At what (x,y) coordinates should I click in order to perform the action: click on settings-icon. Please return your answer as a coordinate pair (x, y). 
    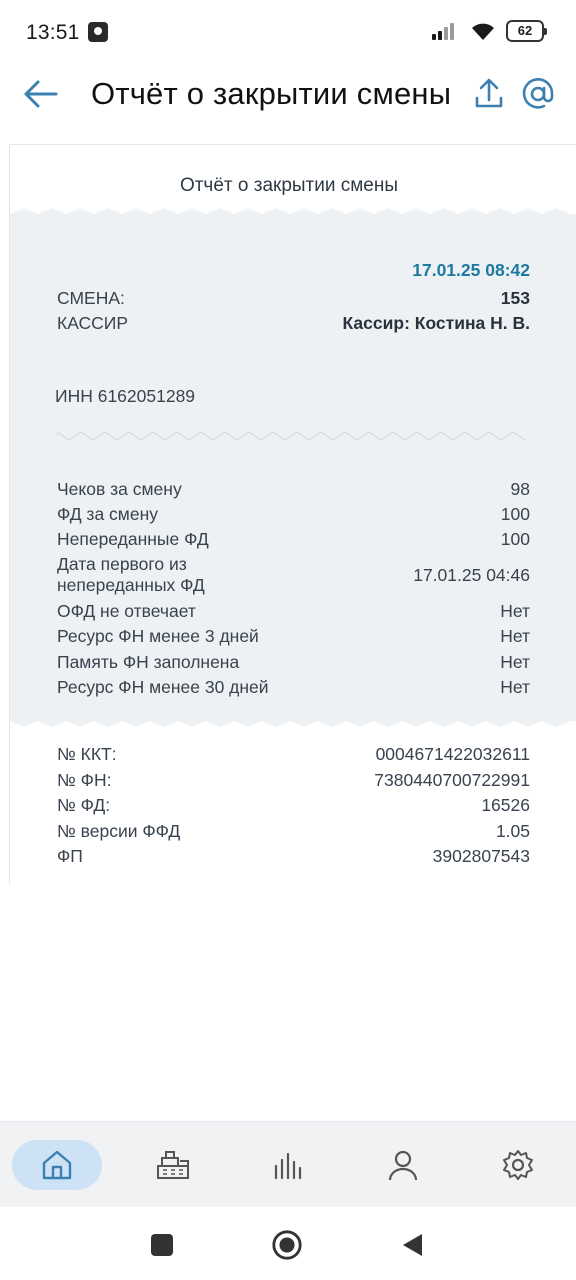
    Looking at the image, I should click on (518, 1165).